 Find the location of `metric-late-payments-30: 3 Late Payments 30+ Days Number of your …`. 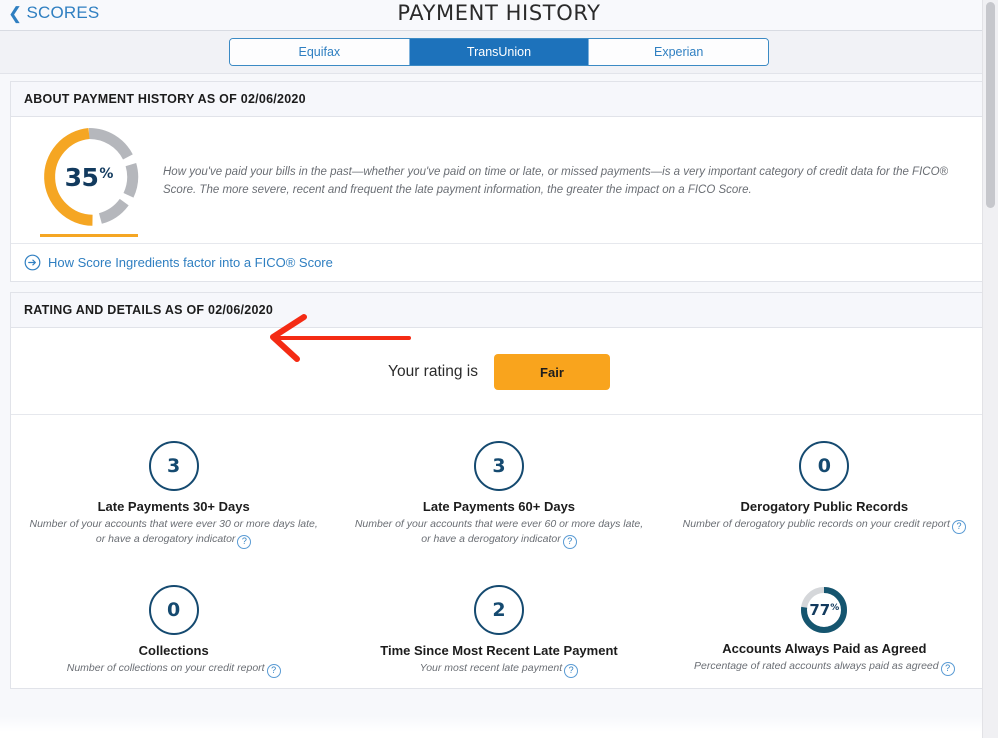

metric-late-payments-30: 3 Late Payments 30+ Days Number of your … is located at coordinates (173, 487).